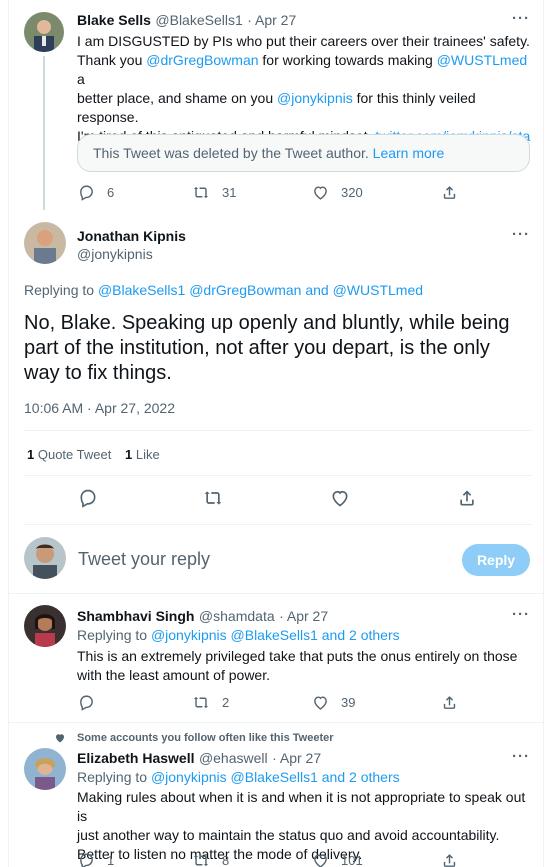 This screenshot has height=867, width=560. Describe the element at coordinates (44, 133) in the screenshot. I see `thread-line` at that location.